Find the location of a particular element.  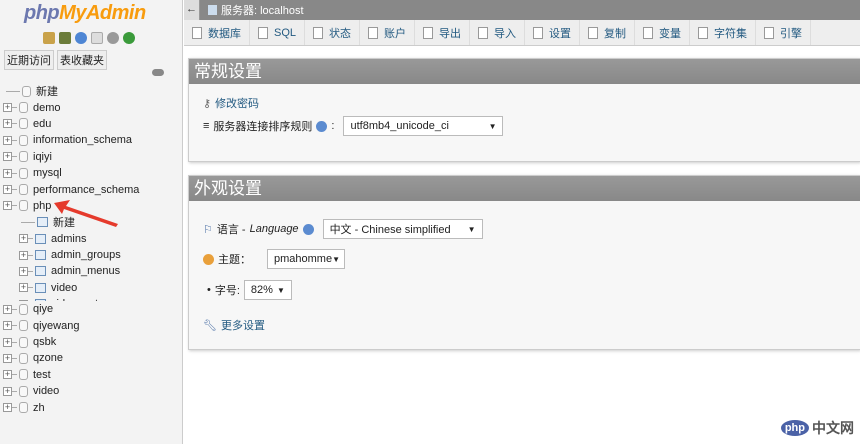

database-name: qsbk is located at coordinates (45, 342).